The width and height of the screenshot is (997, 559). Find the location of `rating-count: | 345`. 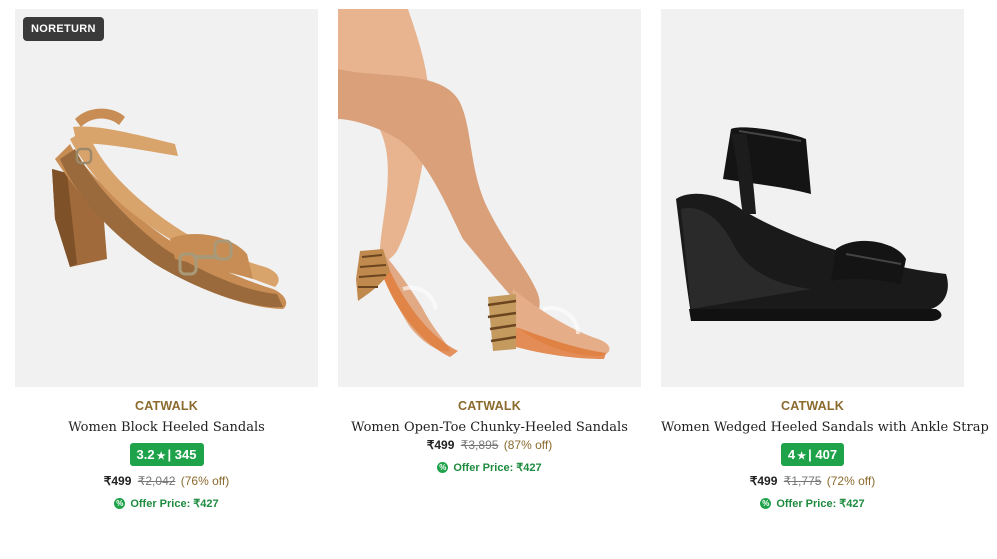

rating-count: | 345 is located at coordinates (182, 454).